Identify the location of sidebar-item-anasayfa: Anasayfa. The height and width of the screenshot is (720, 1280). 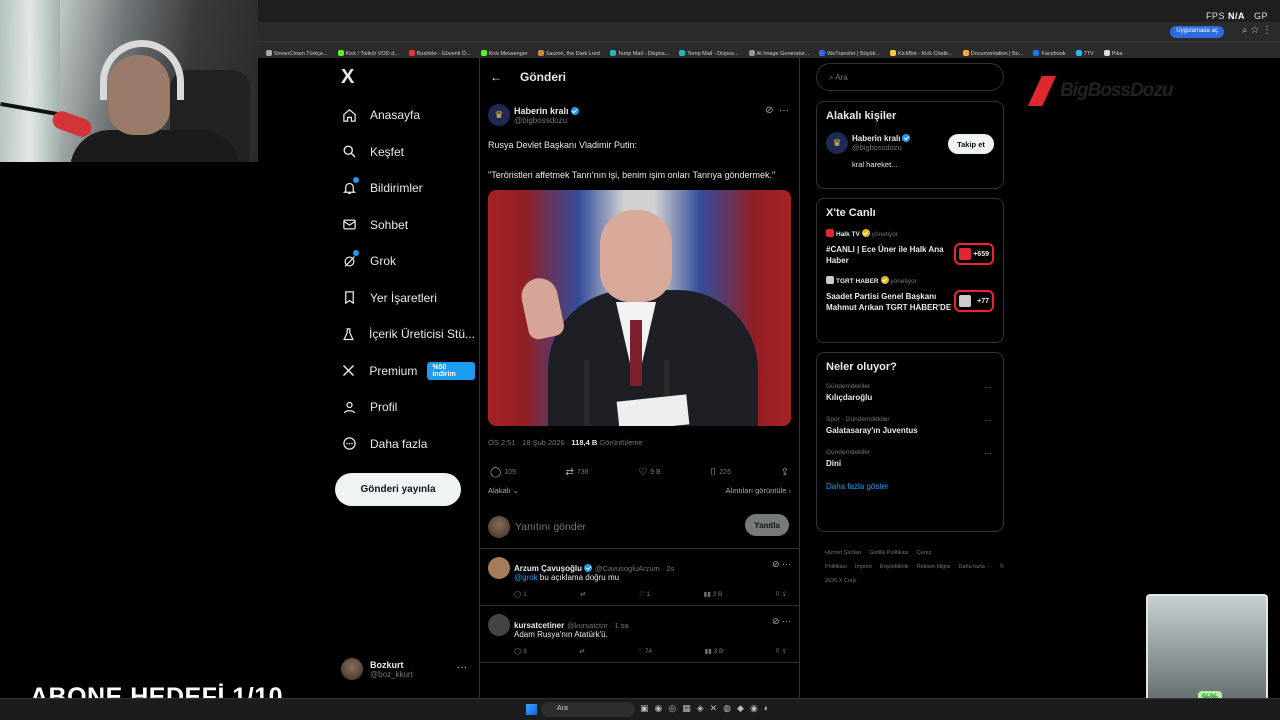
(405, 115).